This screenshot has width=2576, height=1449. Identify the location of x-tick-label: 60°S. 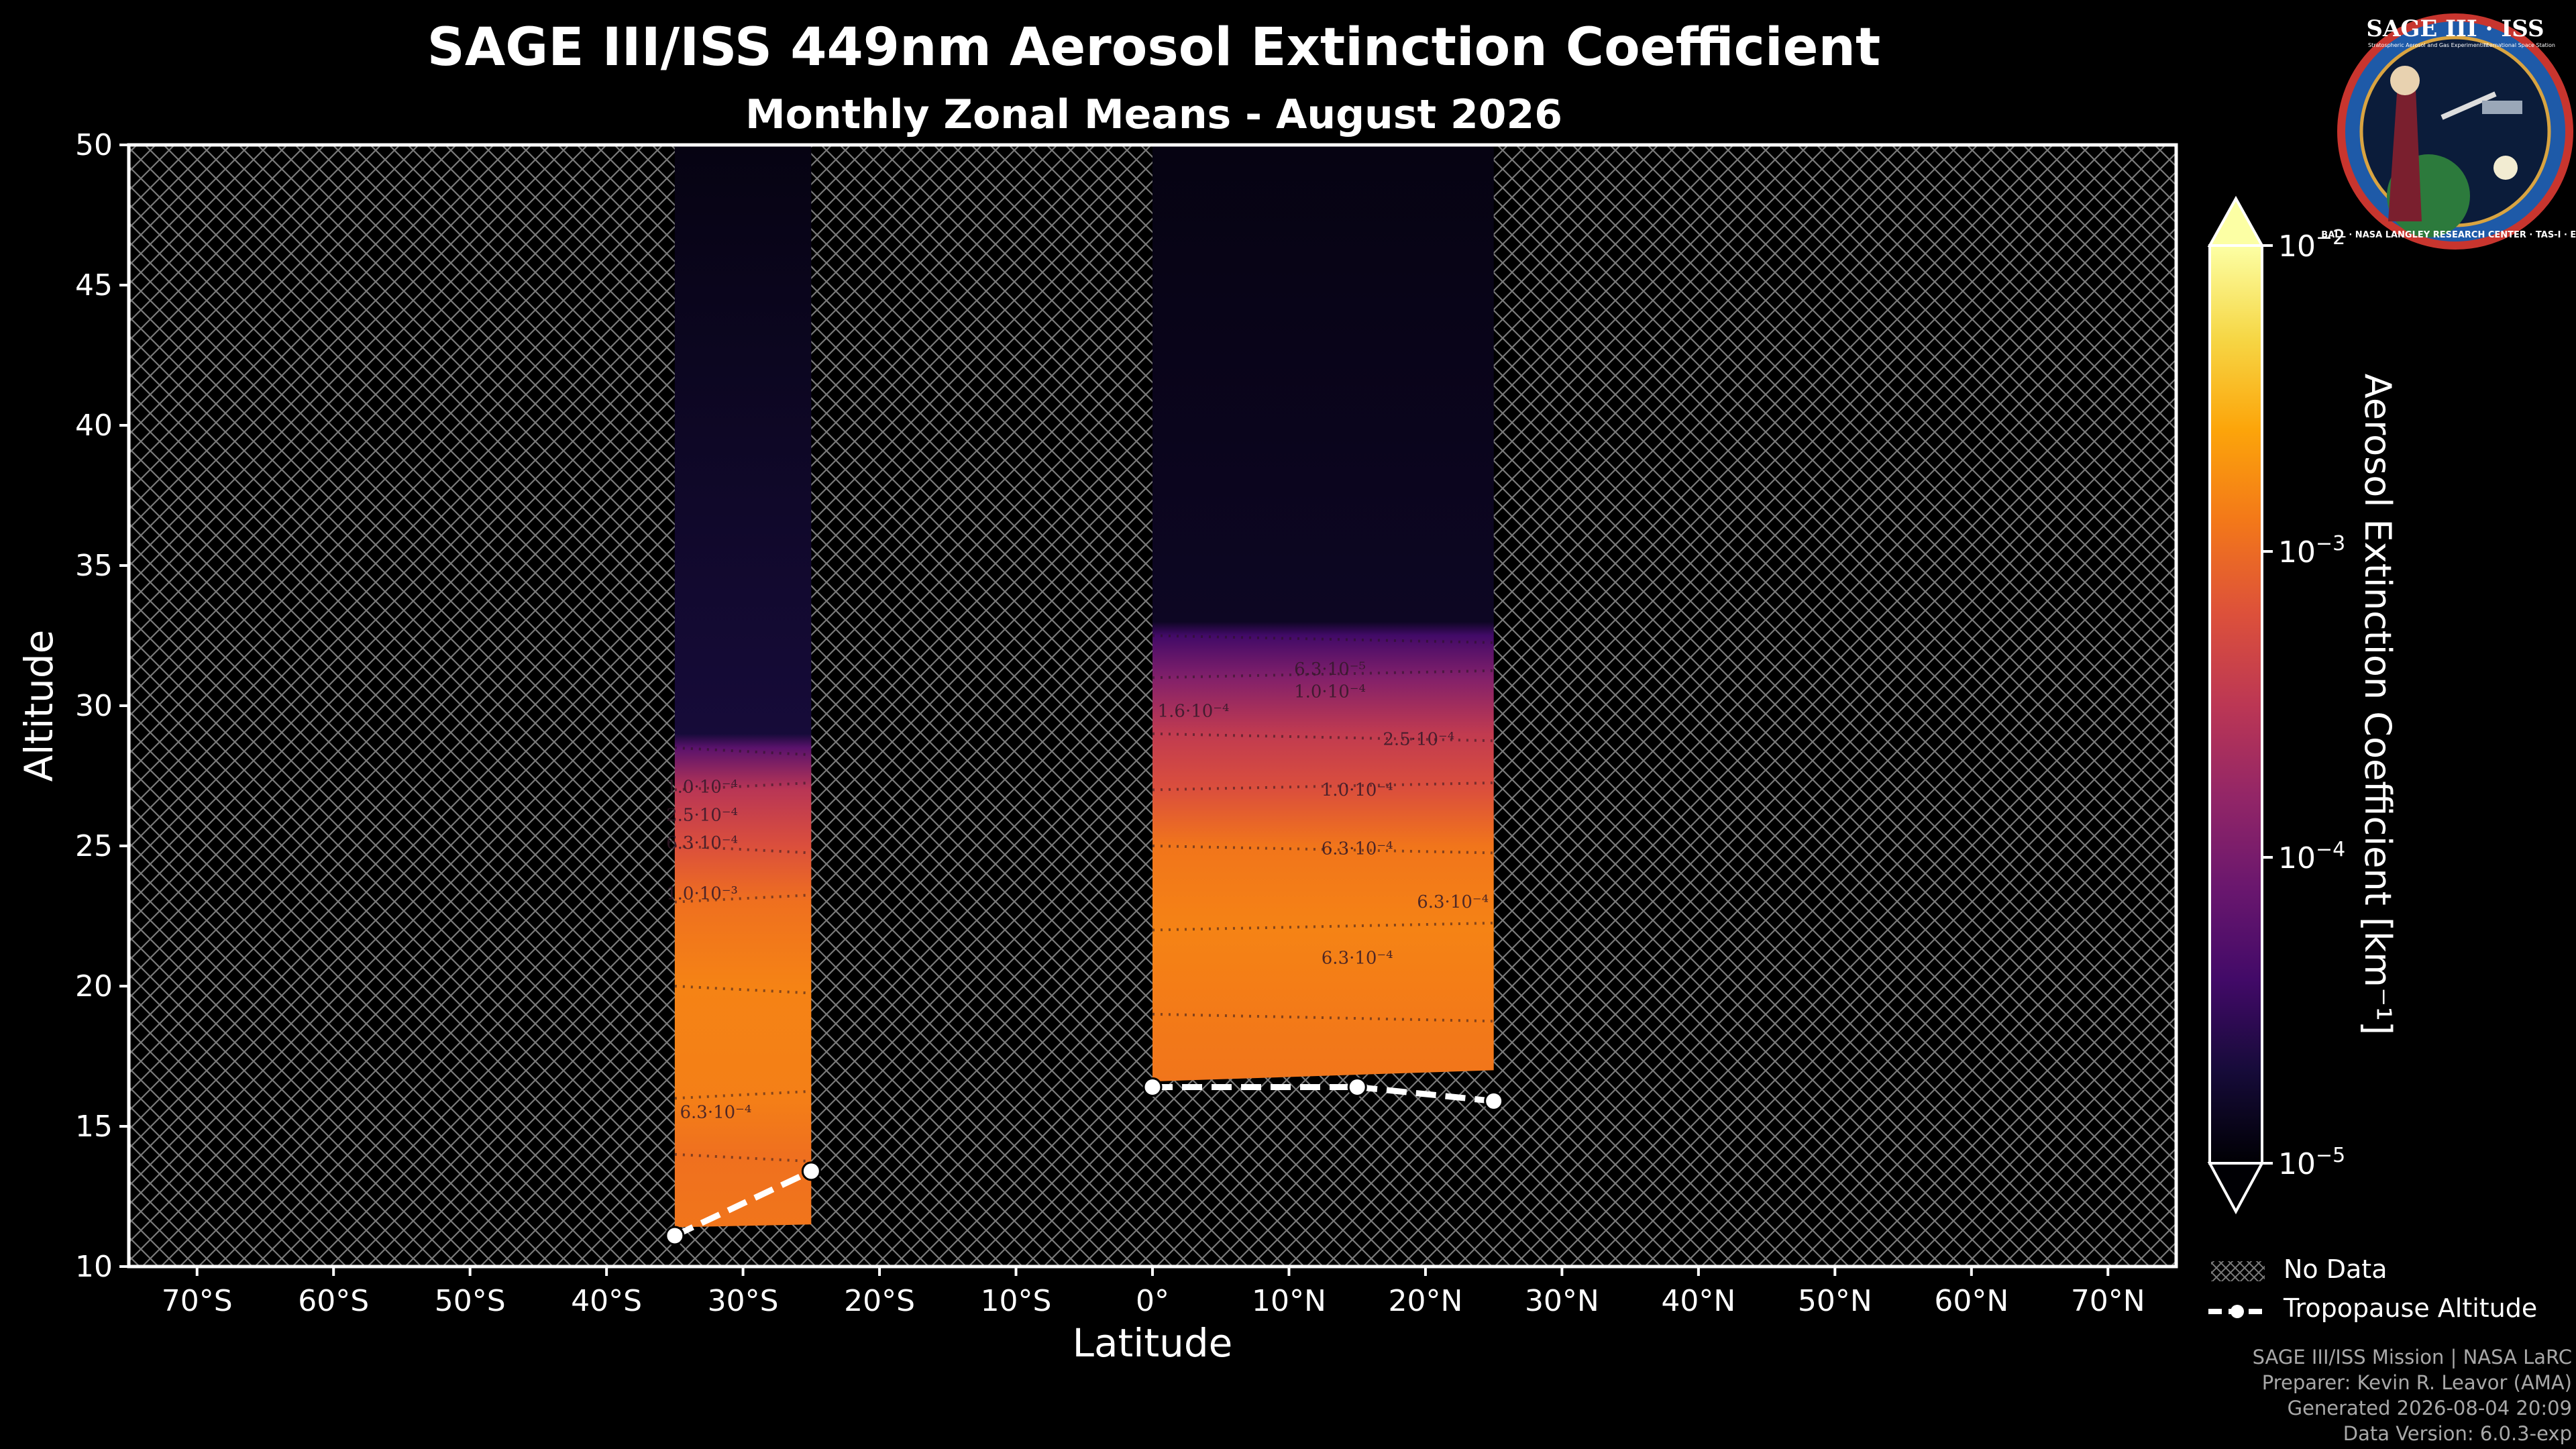
(333, 1301).